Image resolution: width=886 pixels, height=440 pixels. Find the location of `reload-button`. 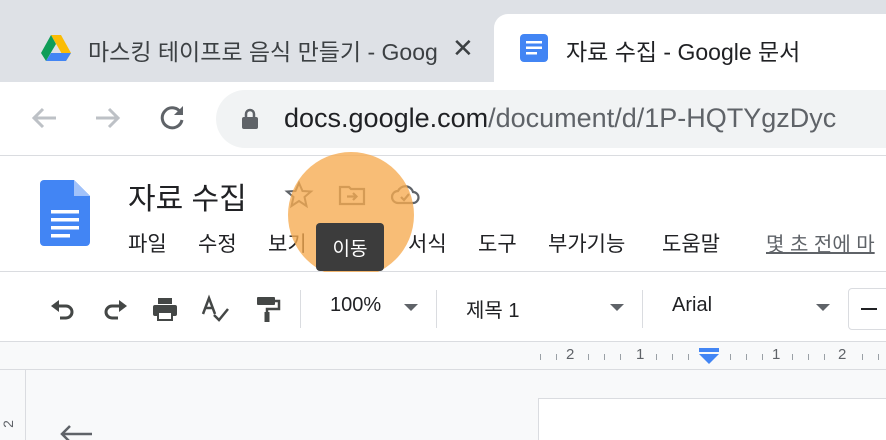

reload-button is located at coordinates (172, 118).